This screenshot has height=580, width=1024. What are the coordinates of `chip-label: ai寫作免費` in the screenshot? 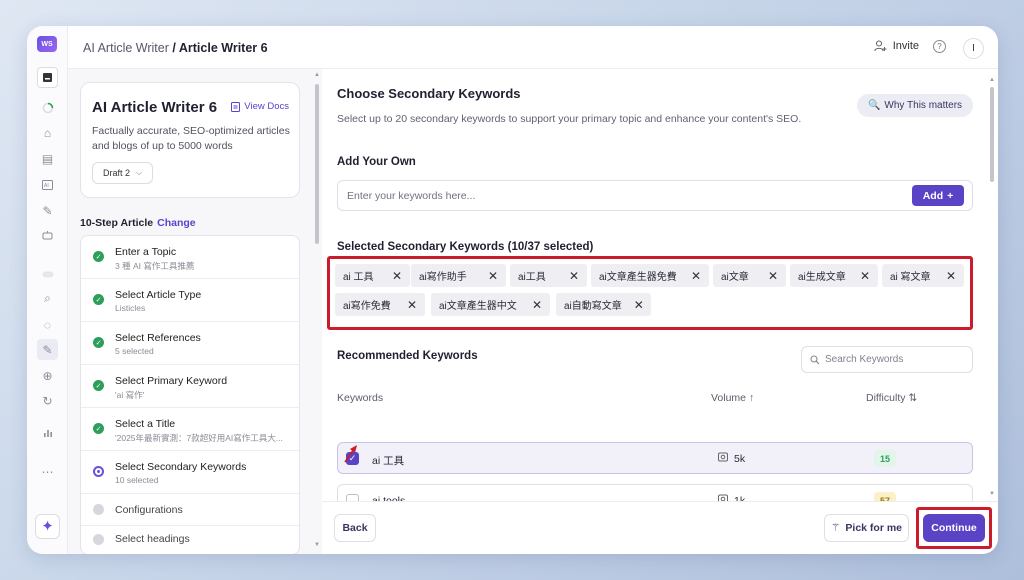 It's located at (367, 306).